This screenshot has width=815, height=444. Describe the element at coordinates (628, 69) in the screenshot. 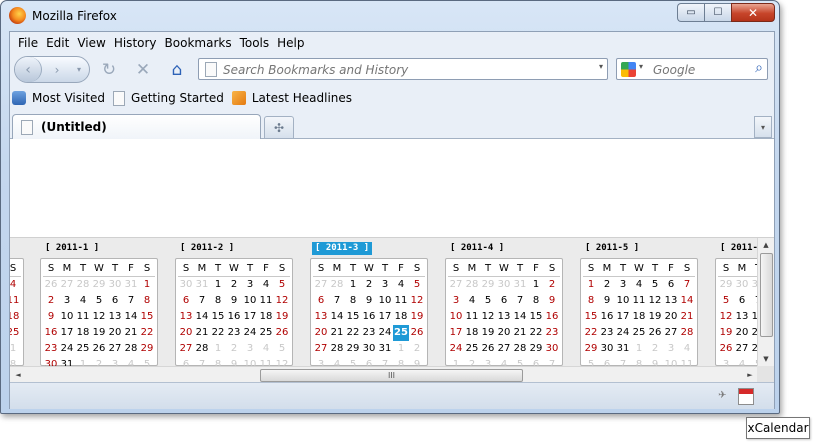

I see `google-icon` at that location.